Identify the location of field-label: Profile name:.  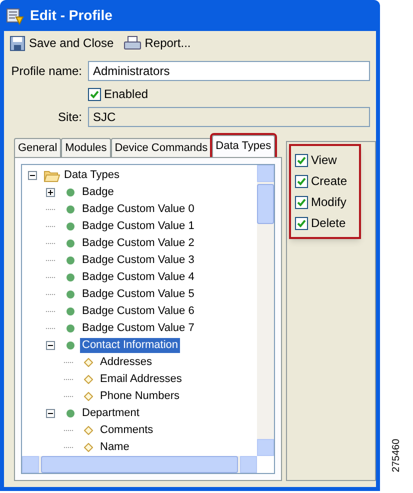
(46, 71).